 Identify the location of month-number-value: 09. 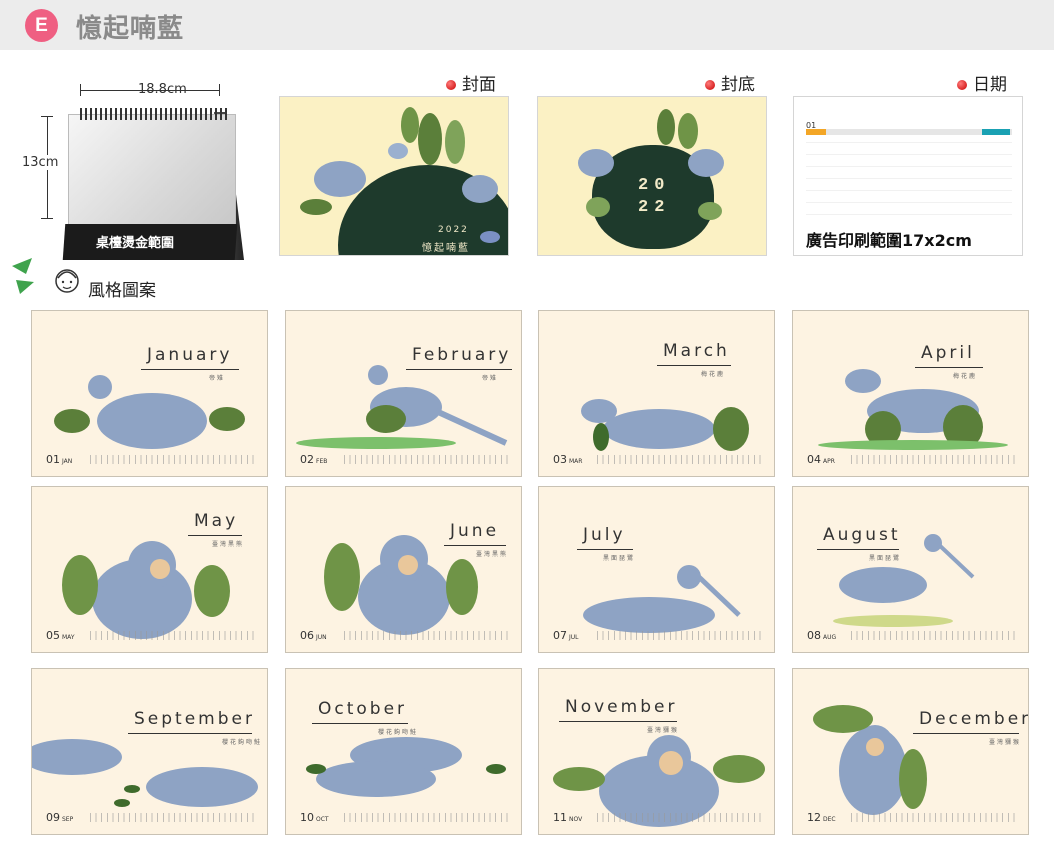
(53, 817).